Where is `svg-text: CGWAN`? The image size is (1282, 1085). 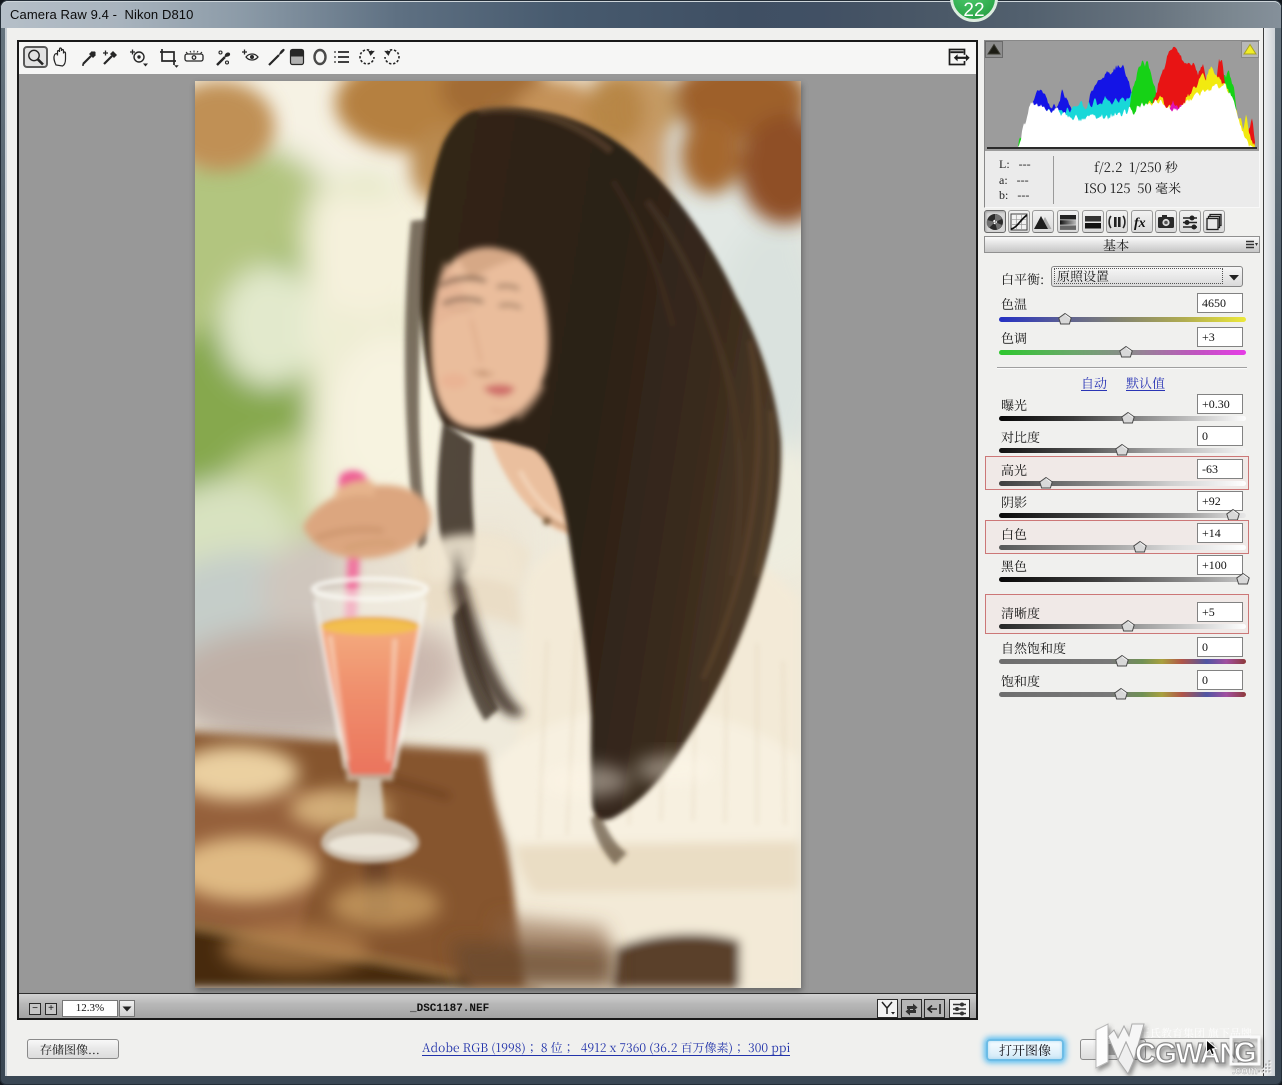 svg-text: CGWAN is located at coordinates (1187, 1054).